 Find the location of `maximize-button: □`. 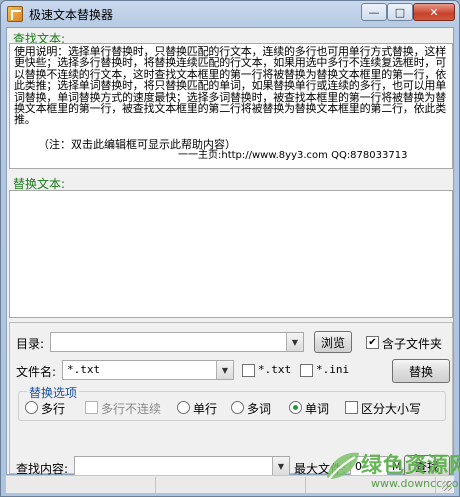

maximize-button: □ is located at coordinates (400, 12).